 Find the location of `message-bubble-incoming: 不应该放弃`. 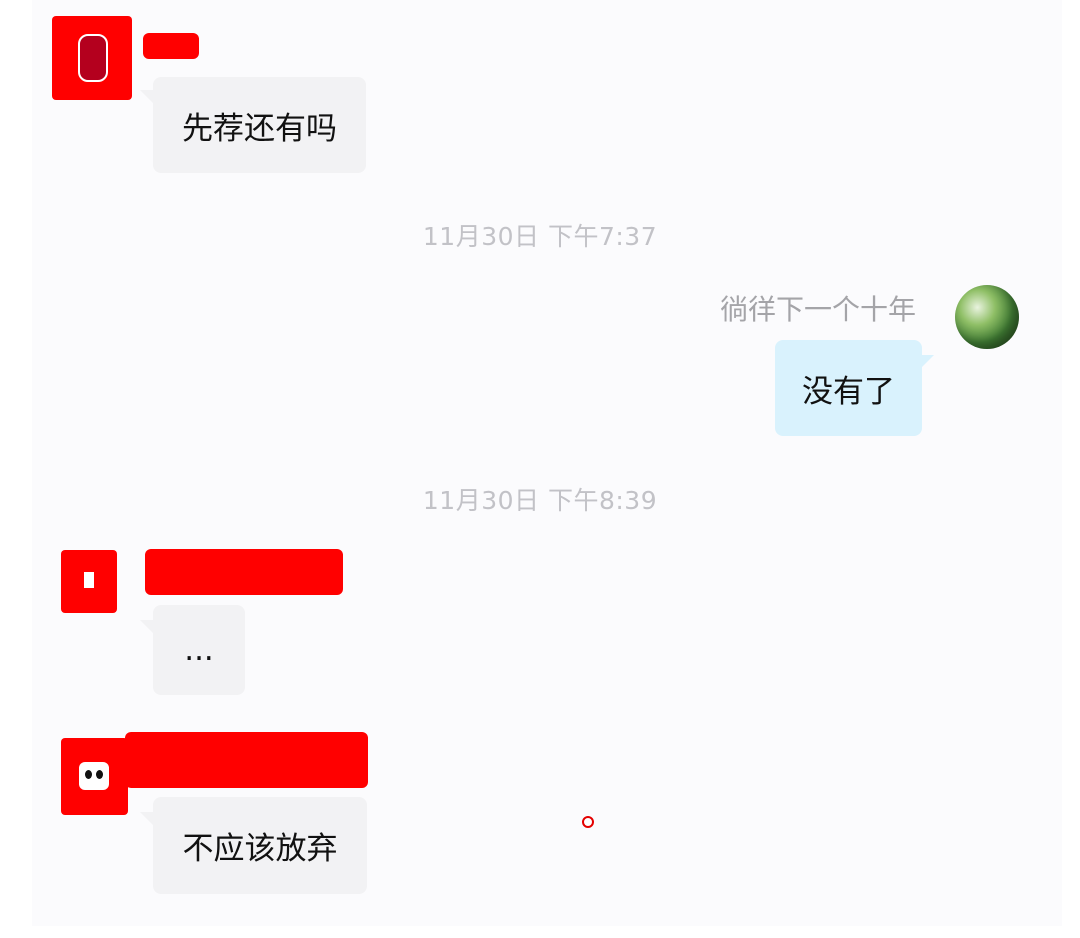

message-bubble-incoming: 不应该放弃 is located at coordinates (260, 845).